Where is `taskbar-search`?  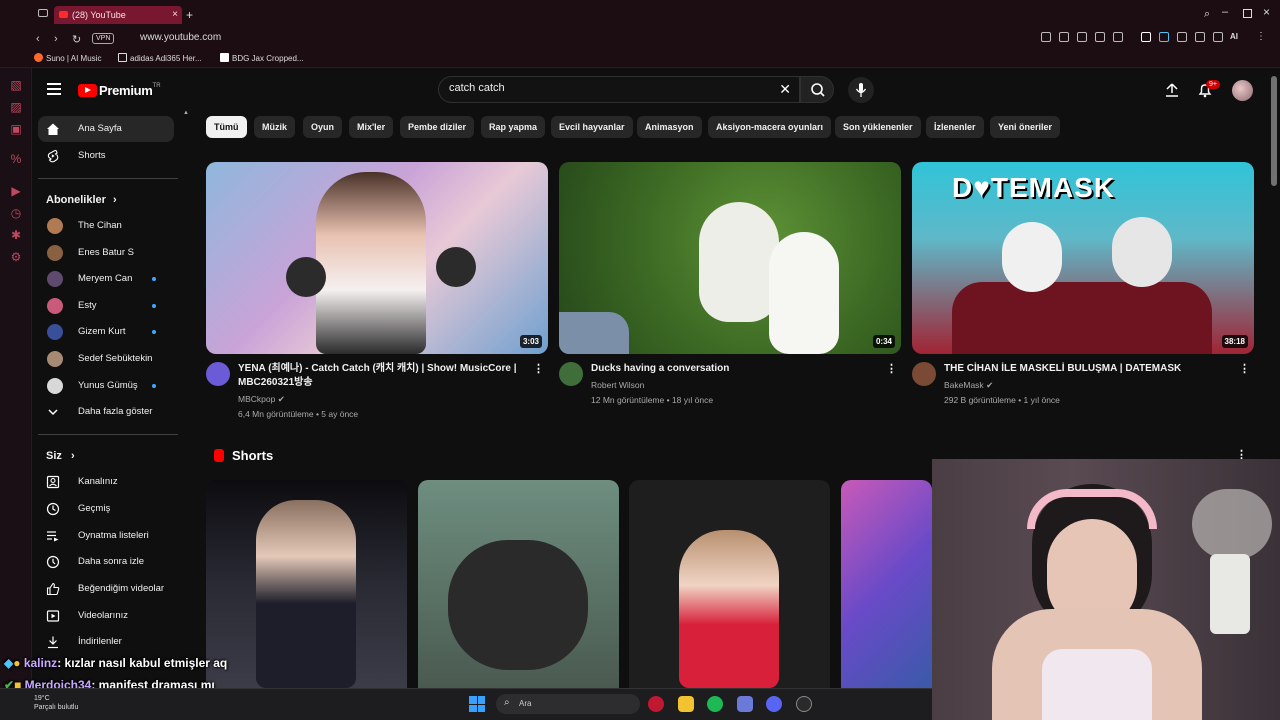
taskbar-search is located at coordinates (568, 704).